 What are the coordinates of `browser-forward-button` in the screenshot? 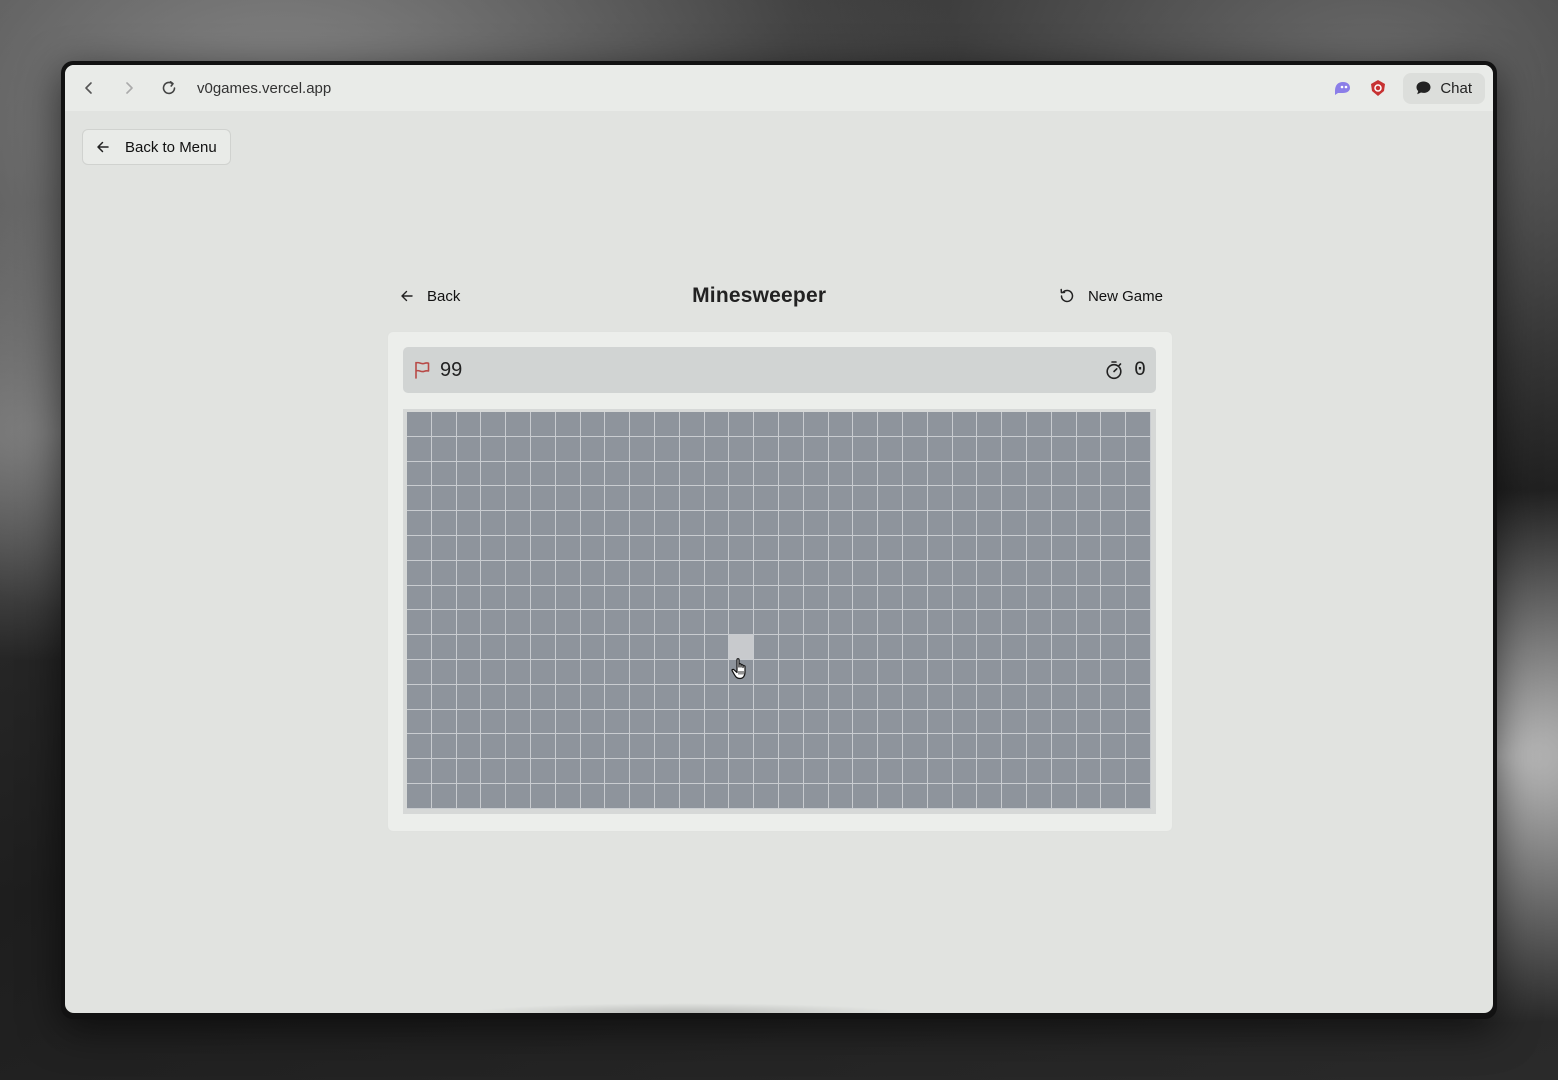 It's located at (129, 88).